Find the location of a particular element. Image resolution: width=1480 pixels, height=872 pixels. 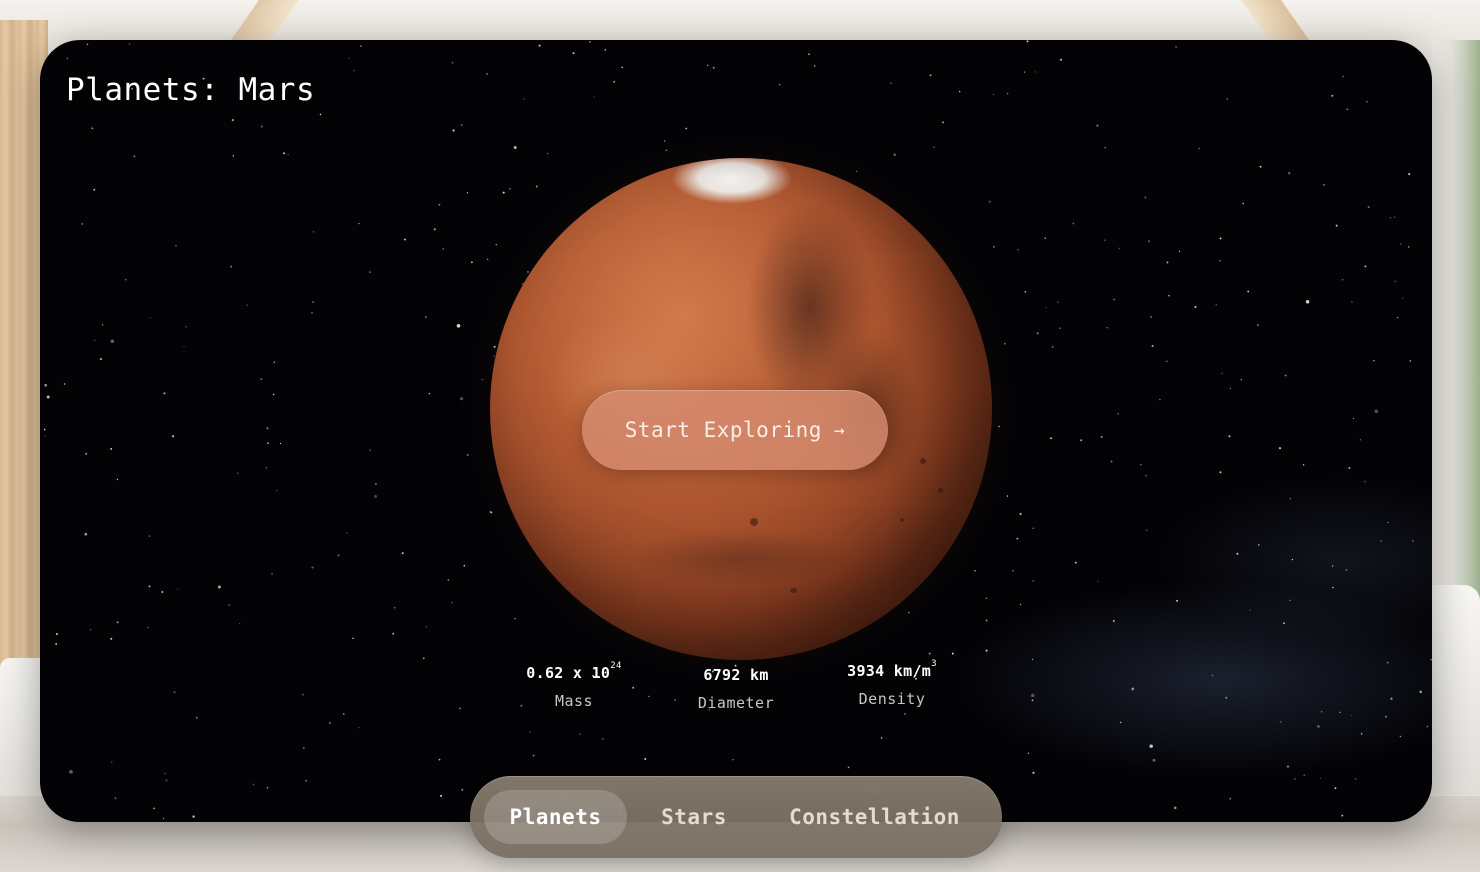

stat-diameter-label: Diameter is located at coordinates (736, 703).